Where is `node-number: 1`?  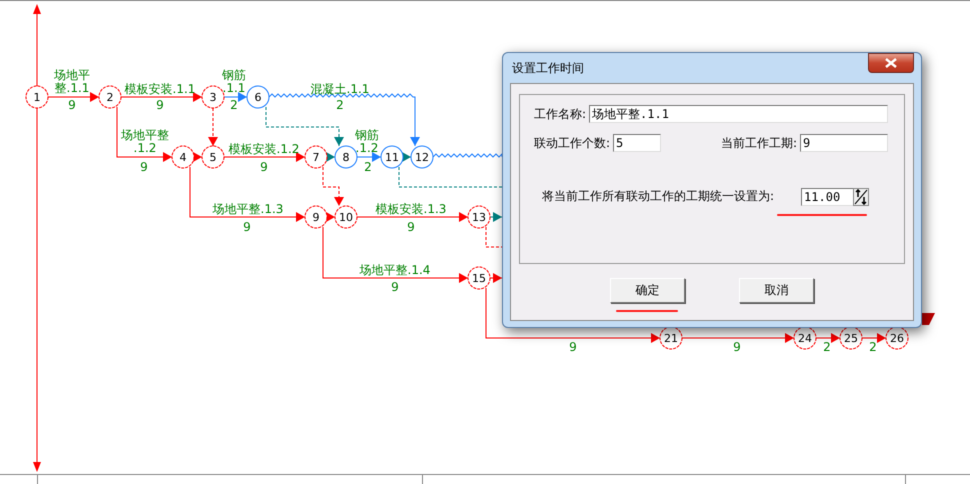 node-number: 1 is located at coordinates (37, 97).